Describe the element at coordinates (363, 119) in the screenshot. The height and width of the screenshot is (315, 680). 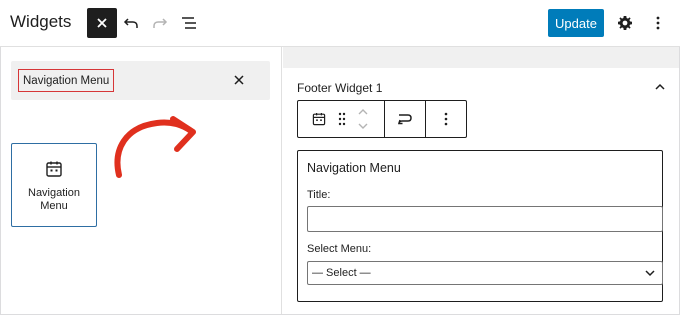
I see `block-mover` at that location.